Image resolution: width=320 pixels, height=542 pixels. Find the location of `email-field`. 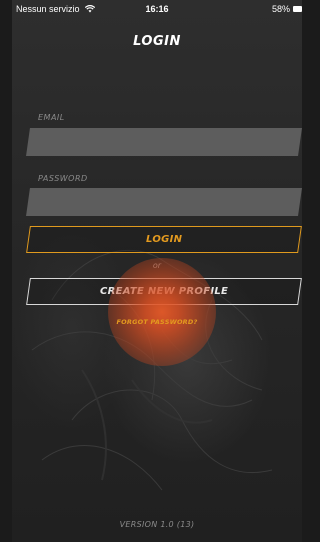

email-field is located at coordinates (164, 142).